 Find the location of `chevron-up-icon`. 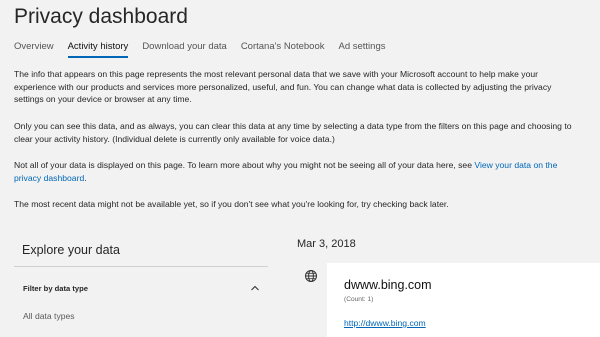

chevron-up-icon is located at coordinates (255, 288).